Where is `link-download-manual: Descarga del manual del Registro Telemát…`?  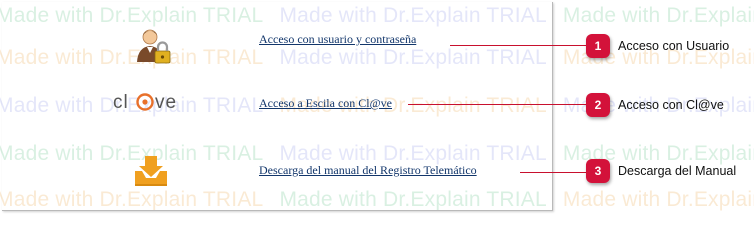 link-download-manual: Descarga del manual del Registro Telemát… is located at coordinates (368, 170).